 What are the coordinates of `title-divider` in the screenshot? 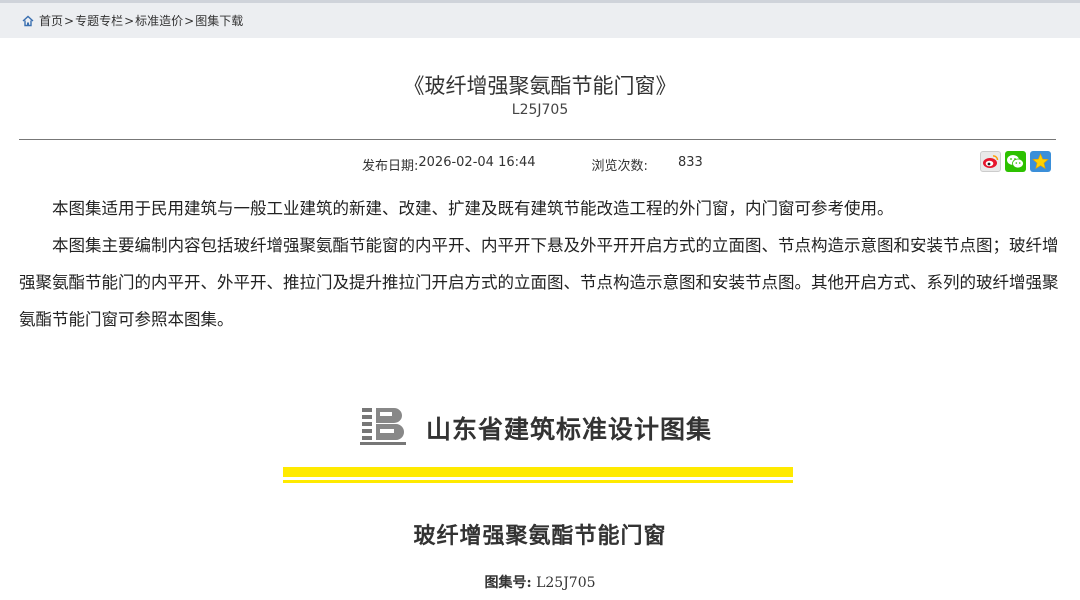 It's located at (537, 139).